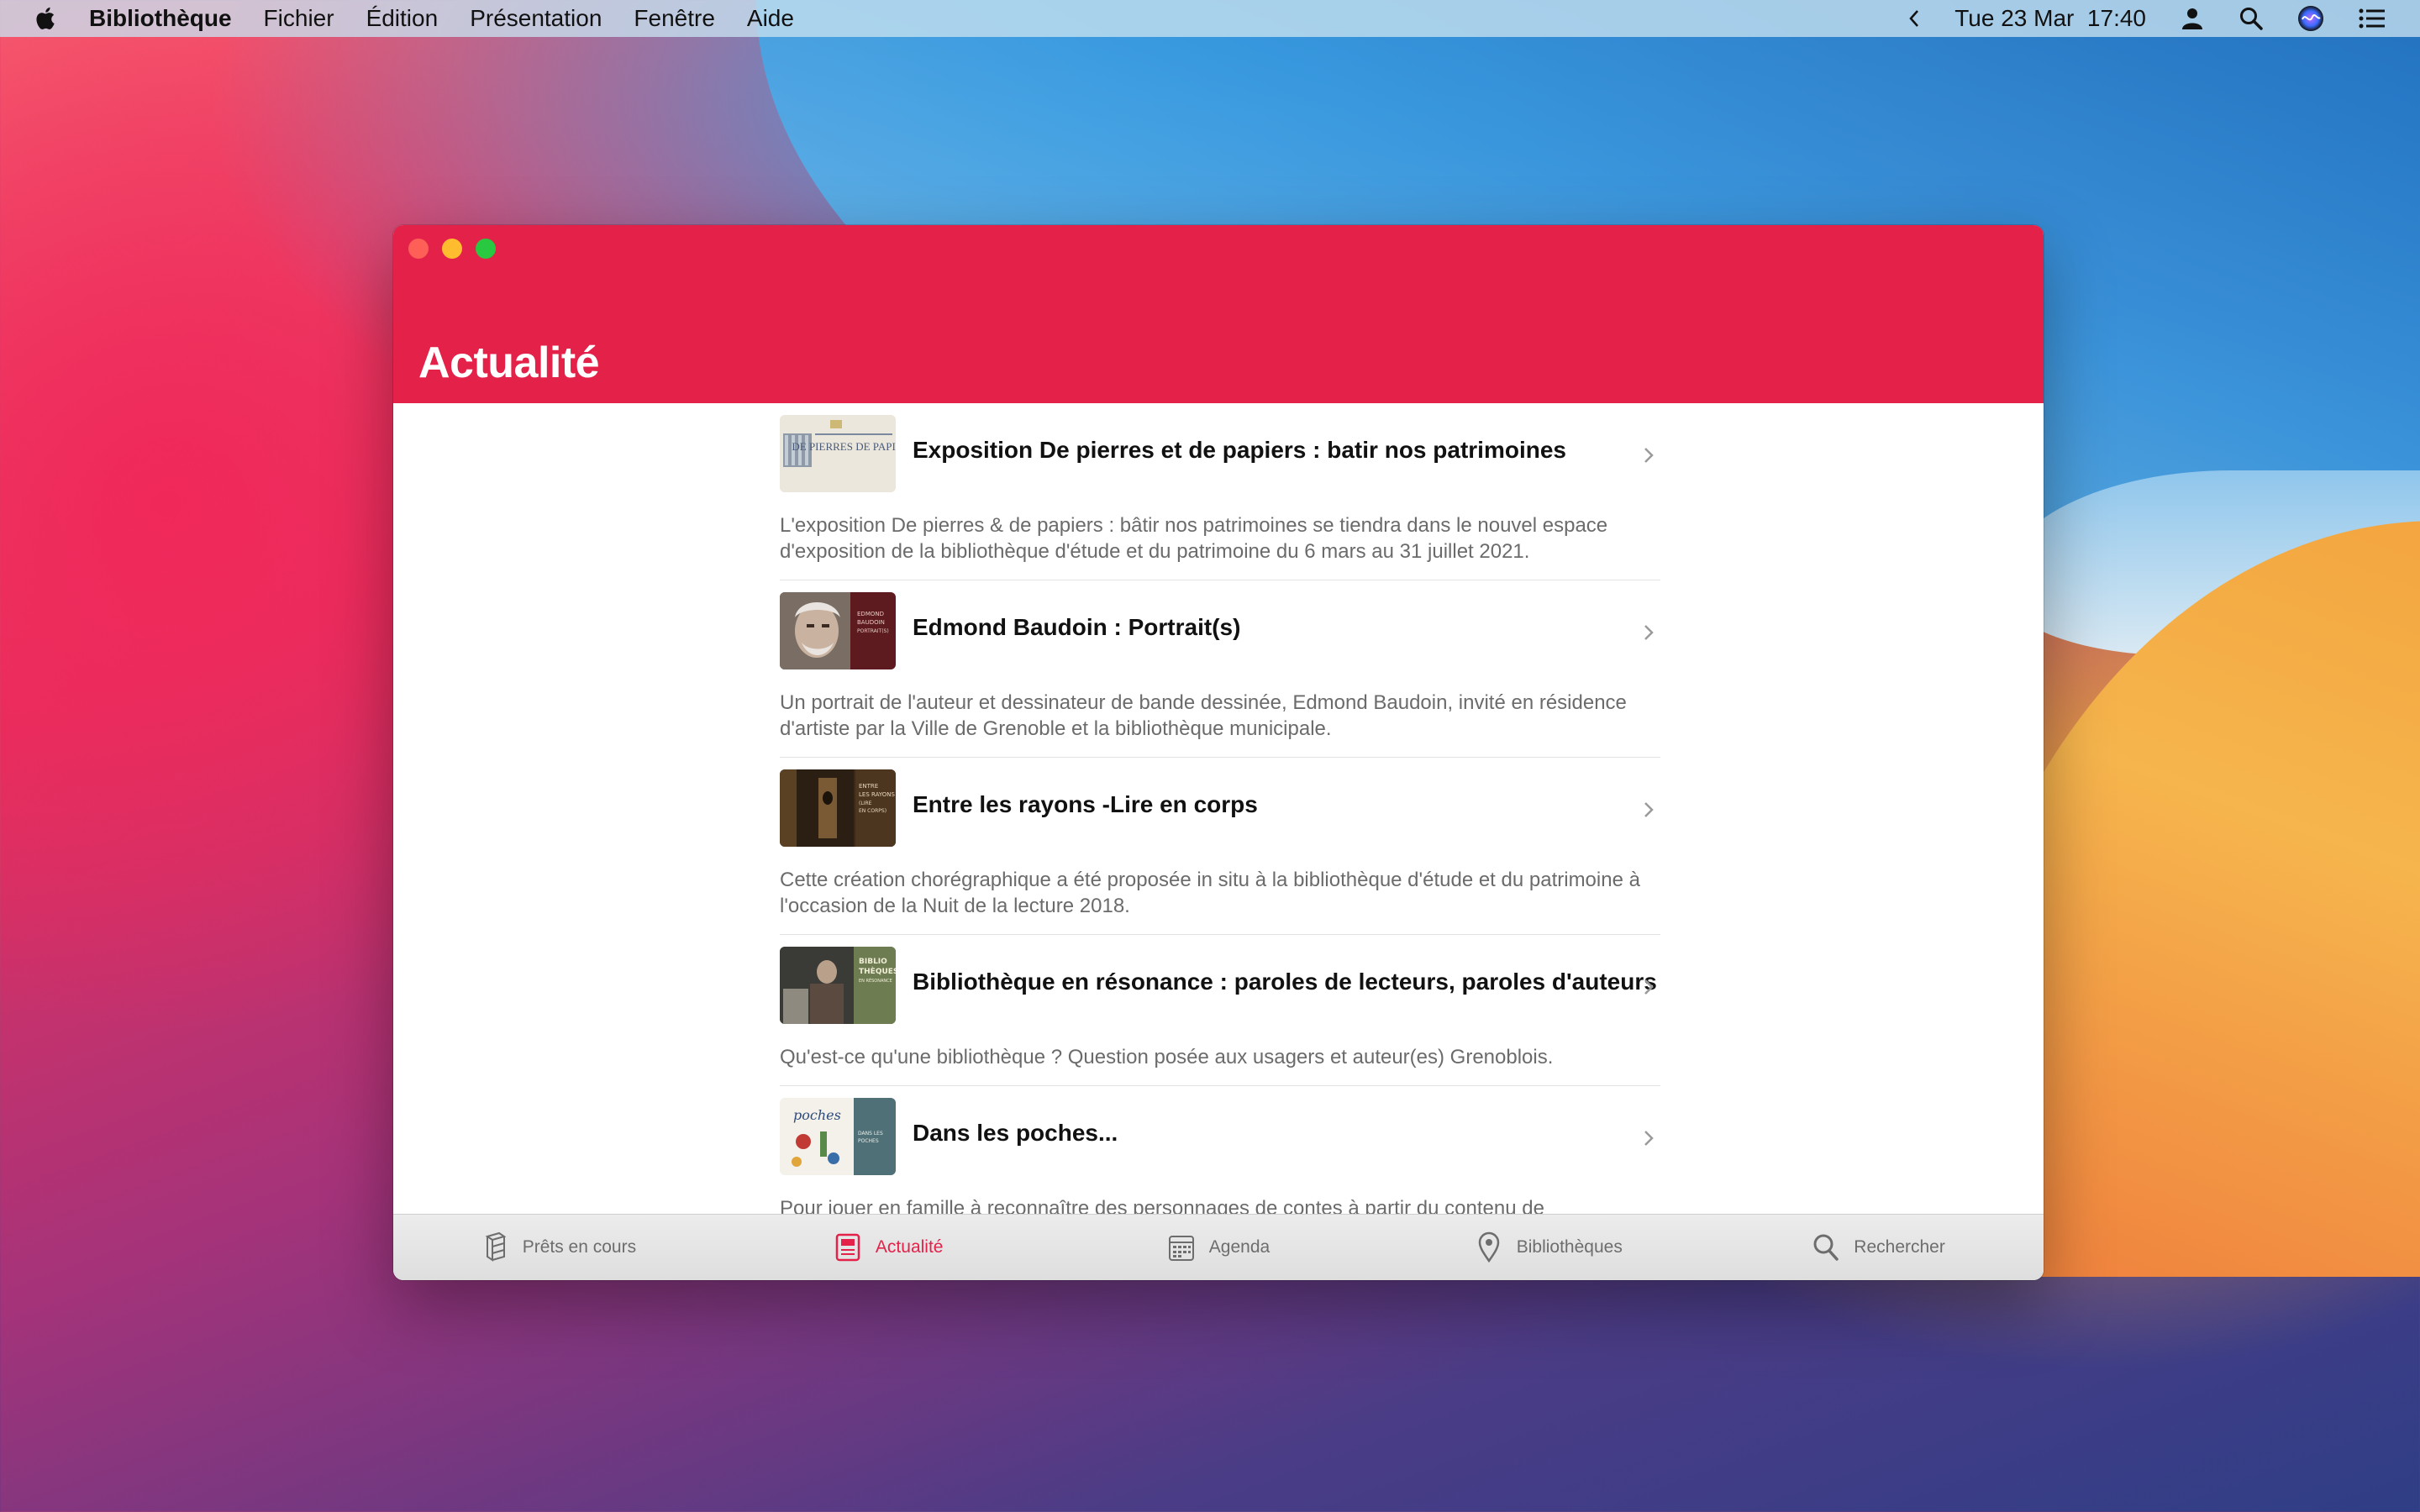 The height and width of the screenshot is (1512, 2420). Describe the element at coordinates (1085, 804) in the screenshot. I see `news-item-title: Entre les rayons -Lire en corps` at that location.